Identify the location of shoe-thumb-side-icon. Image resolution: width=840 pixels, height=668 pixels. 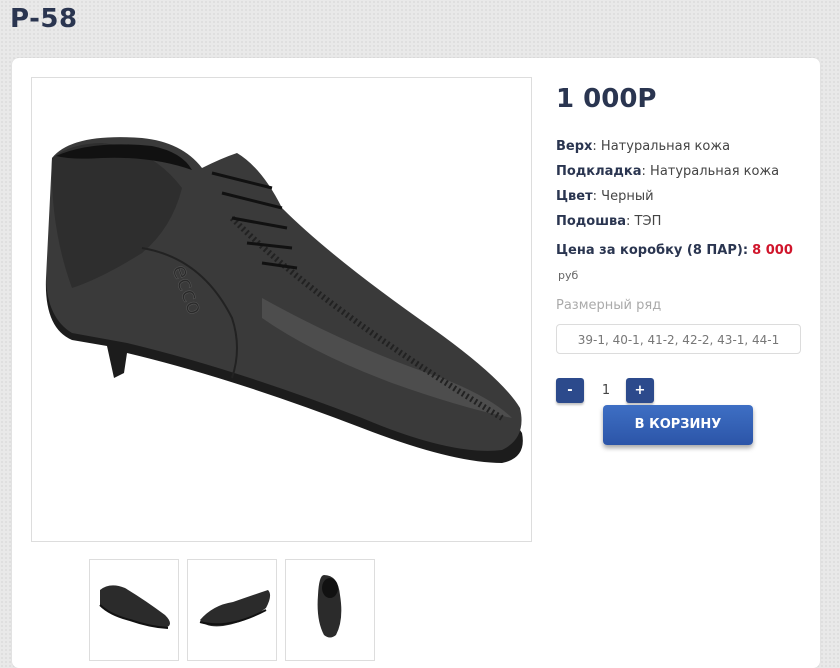
(134, 607).